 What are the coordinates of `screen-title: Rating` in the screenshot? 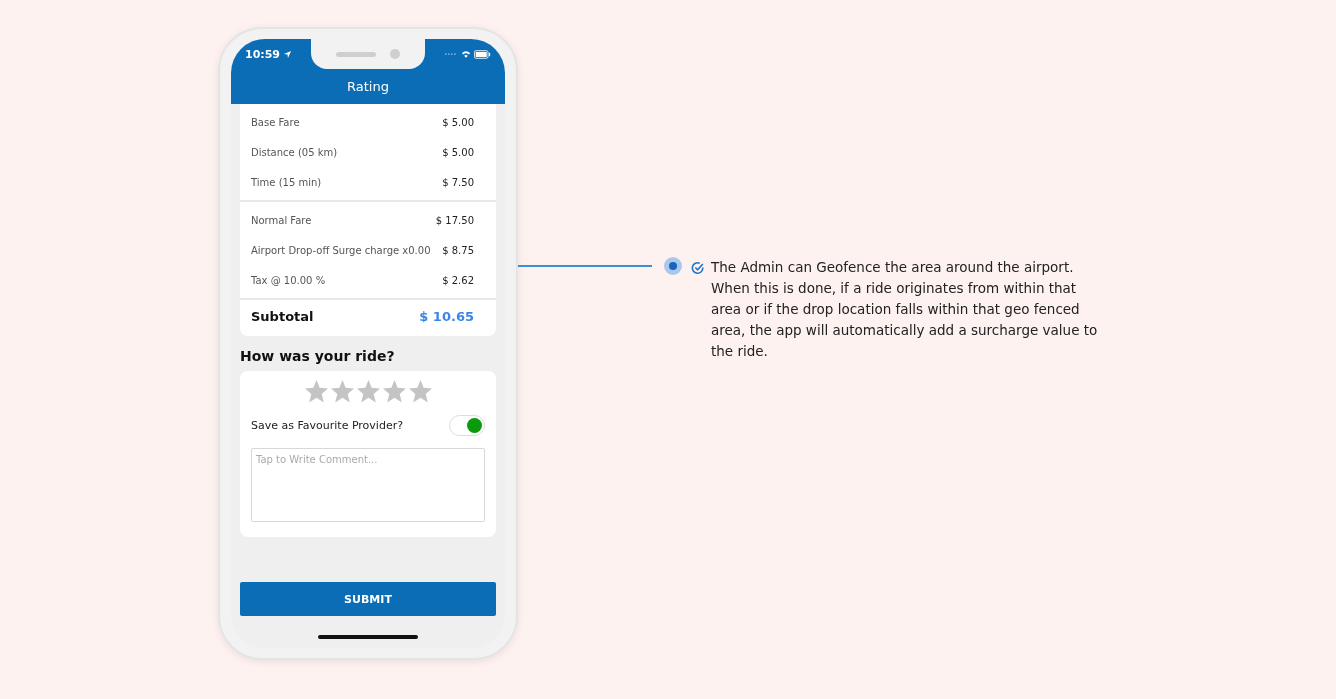 It's located at (368, 86).